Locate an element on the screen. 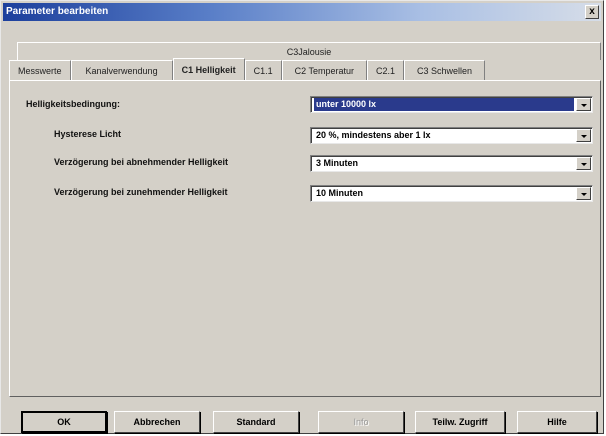 This screenshot has height=436, width=606. hysteresis-select: 20 %, mindestens aber 1 lx is located at coordinates (451, 135).